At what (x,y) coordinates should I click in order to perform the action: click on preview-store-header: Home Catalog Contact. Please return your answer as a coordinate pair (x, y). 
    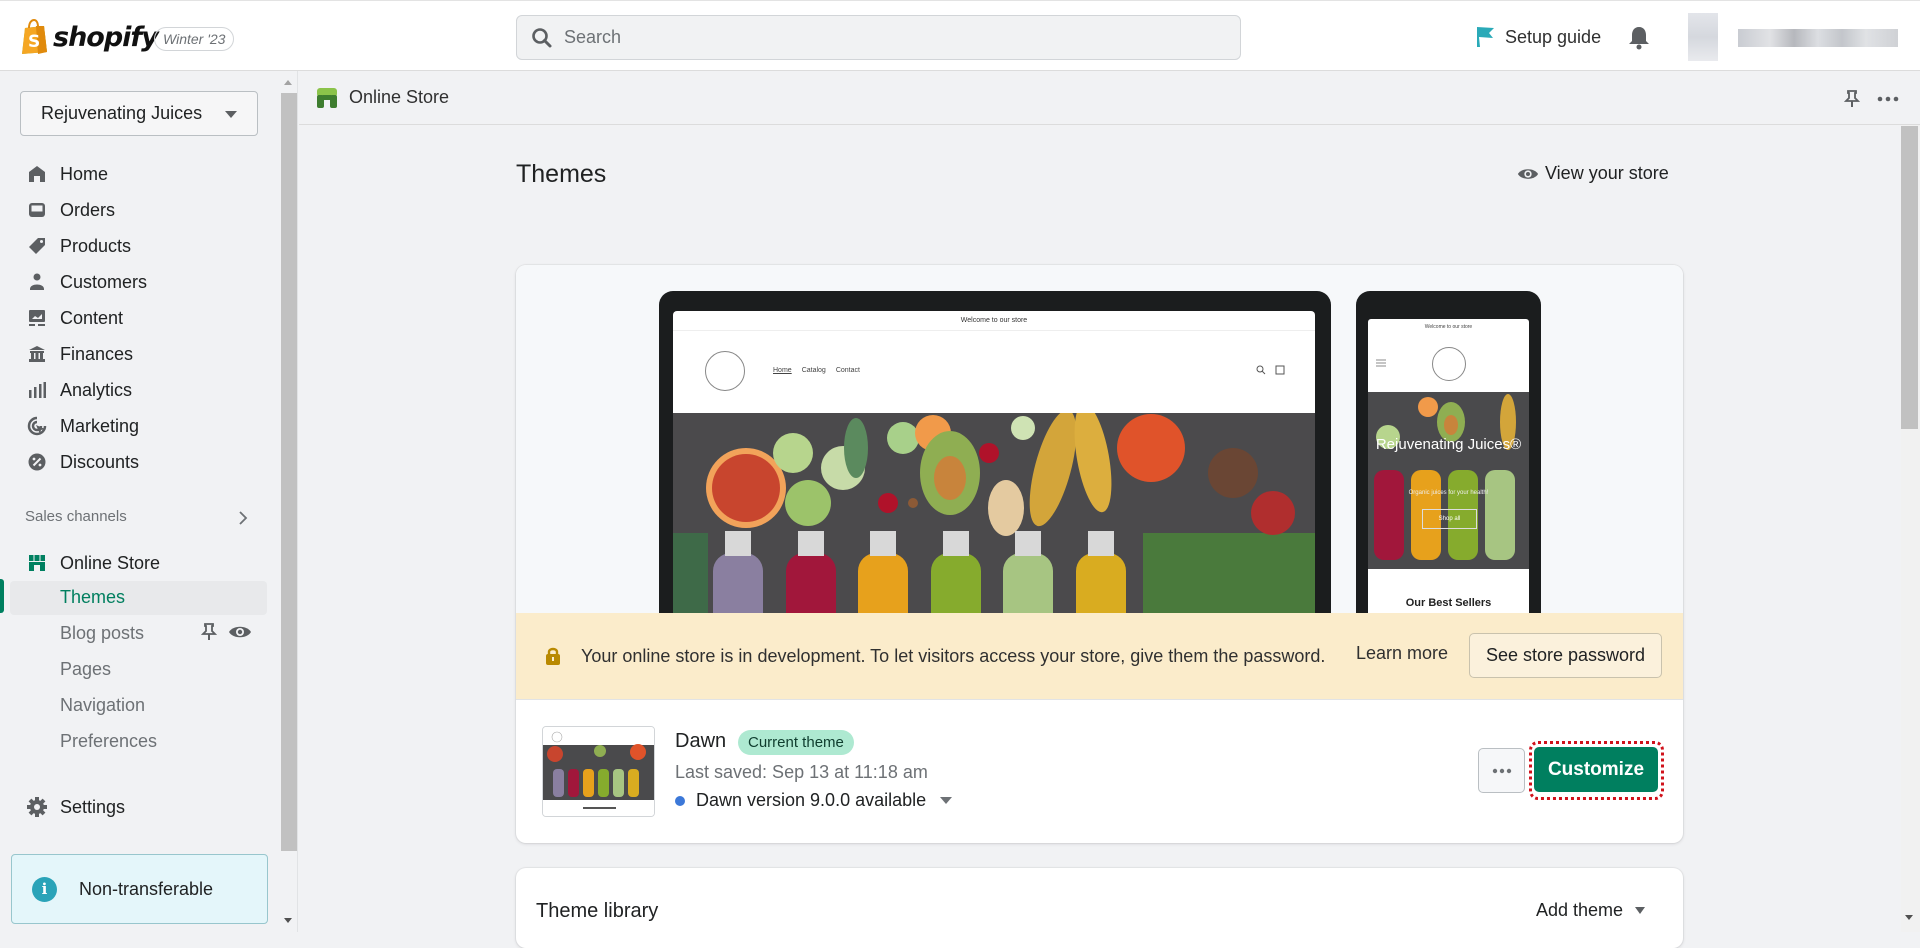
    Looking at the image, I should click on (994, 372).